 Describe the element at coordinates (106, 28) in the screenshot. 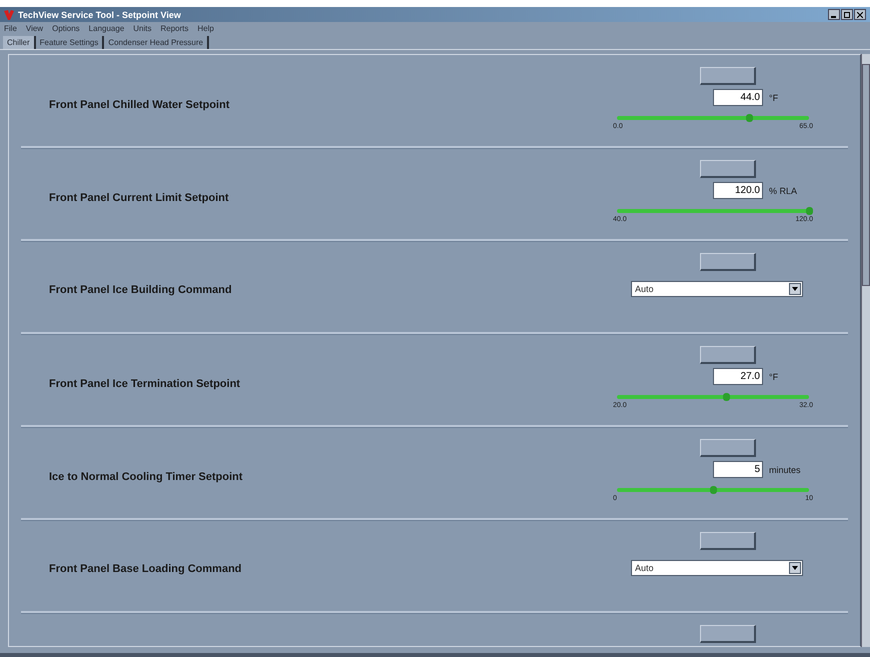

I see `menu-item: Language` at that location.